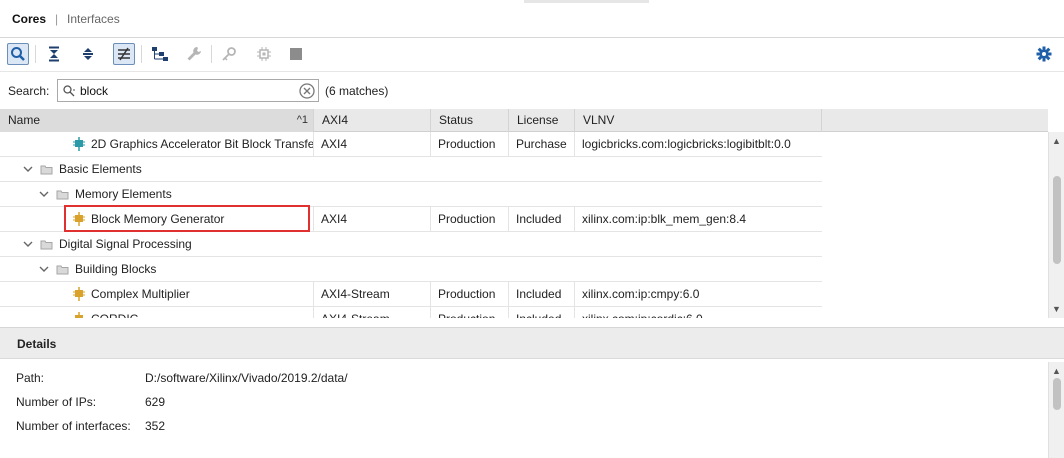 Image resolution: width=1064 pixels, height=458 pixels. I want to click on toggle-filter-icon, so click(124, 54).